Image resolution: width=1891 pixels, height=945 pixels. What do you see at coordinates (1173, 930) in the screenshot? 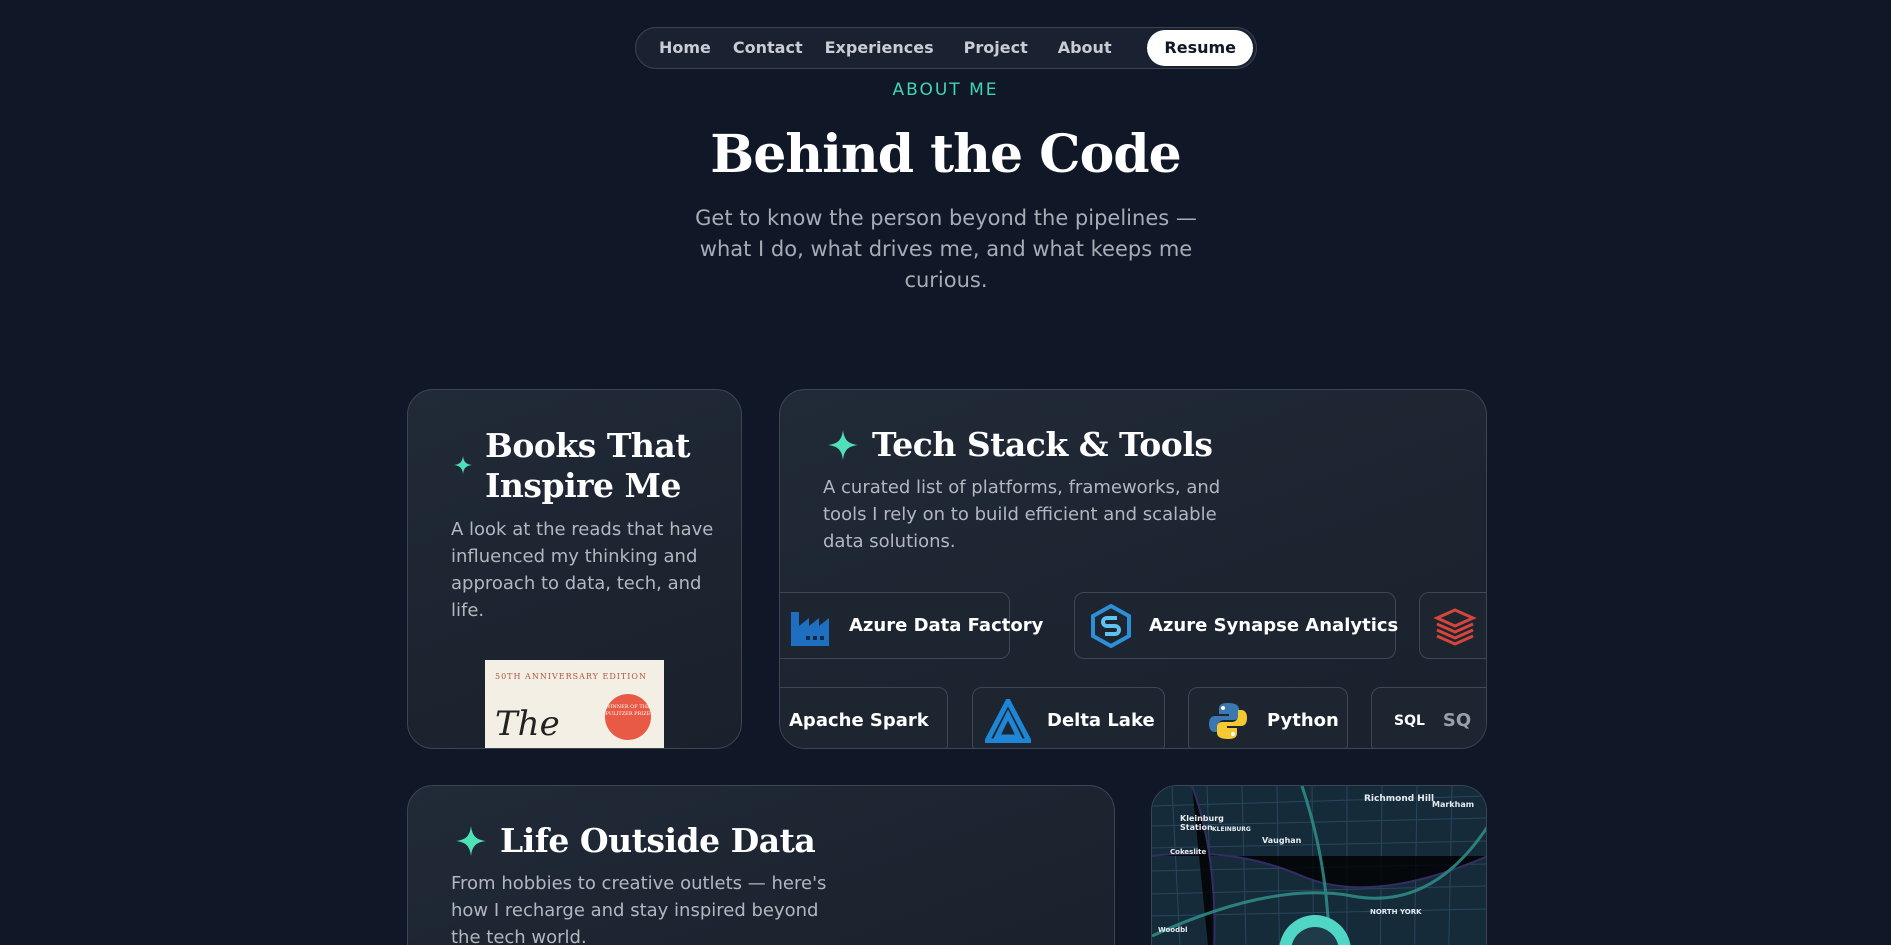
I see `map-label: Woodbl` at bounding box center [1173, 930].